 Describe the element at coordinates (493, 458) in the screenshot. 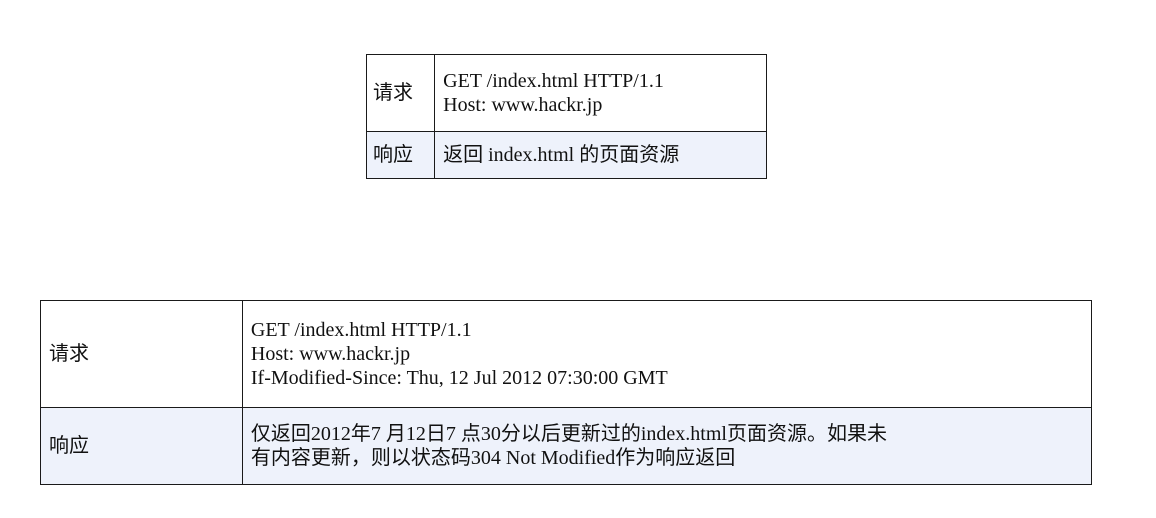

I see `response-line: 有内容更新，则以状态码304 Not Modified作为响应返回` at that location.